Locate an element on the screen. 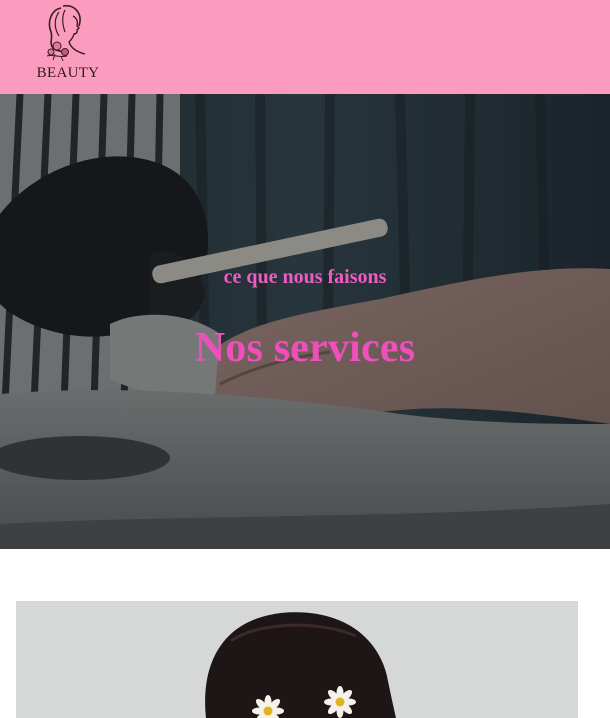  hero-subtitle: ce que nous faisons is located at coordinates (305, 277).